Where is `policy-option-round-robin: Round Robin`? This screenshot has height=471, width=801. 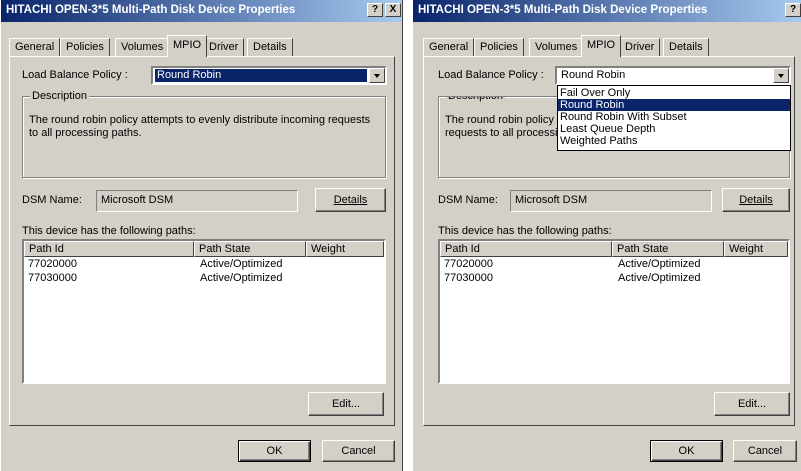
policy-option-round-robin: Round Robin is located at coordinates (674, 105).